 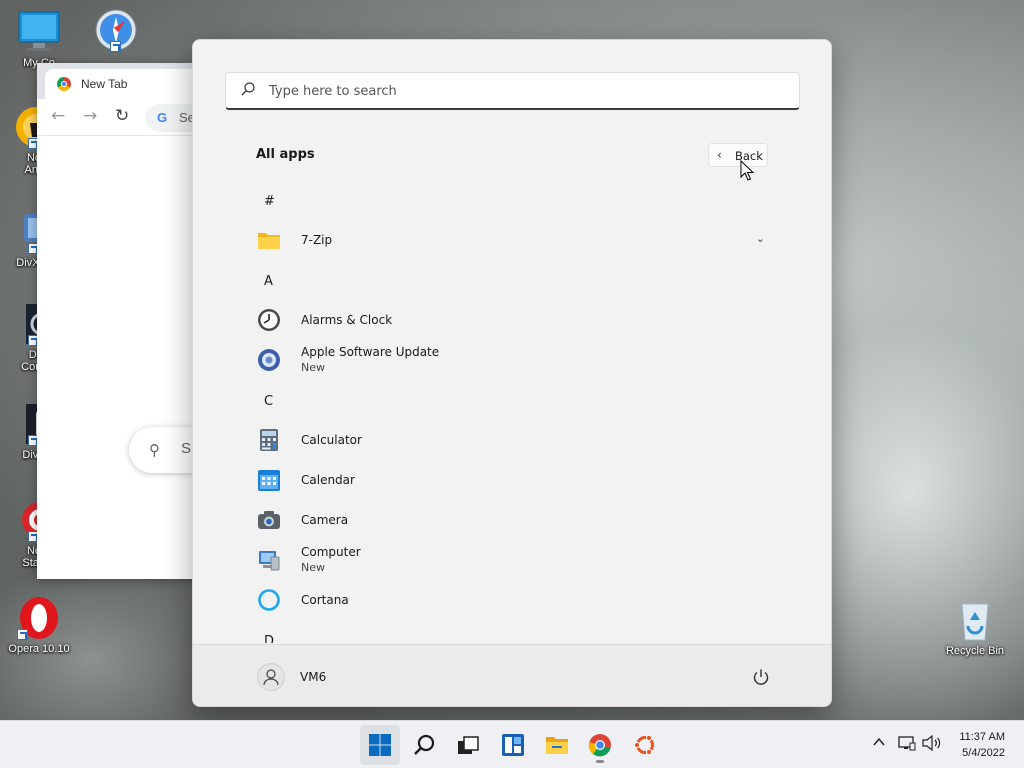 What do you see at coordinates (738, 155) in the screenshot?
I see `back-button: ‹ Back` at bounding box center [738, 155].